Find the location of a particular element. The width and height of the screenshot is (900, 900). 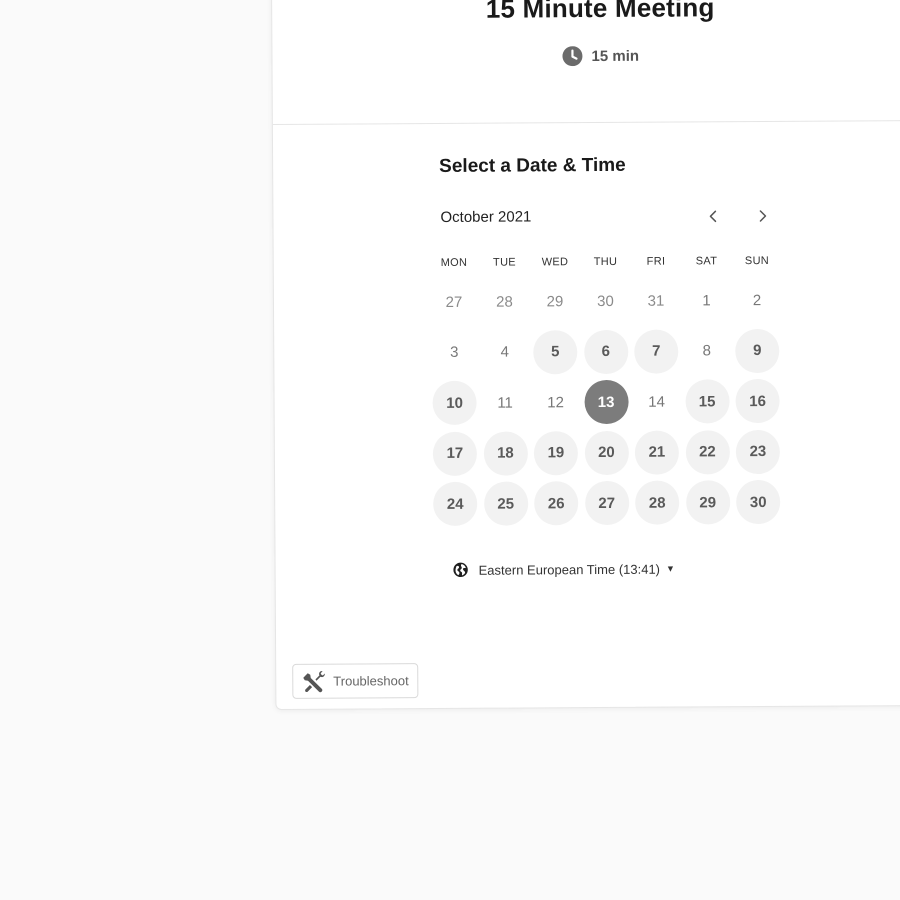

globe-icon is located at coordinates (460, 570).